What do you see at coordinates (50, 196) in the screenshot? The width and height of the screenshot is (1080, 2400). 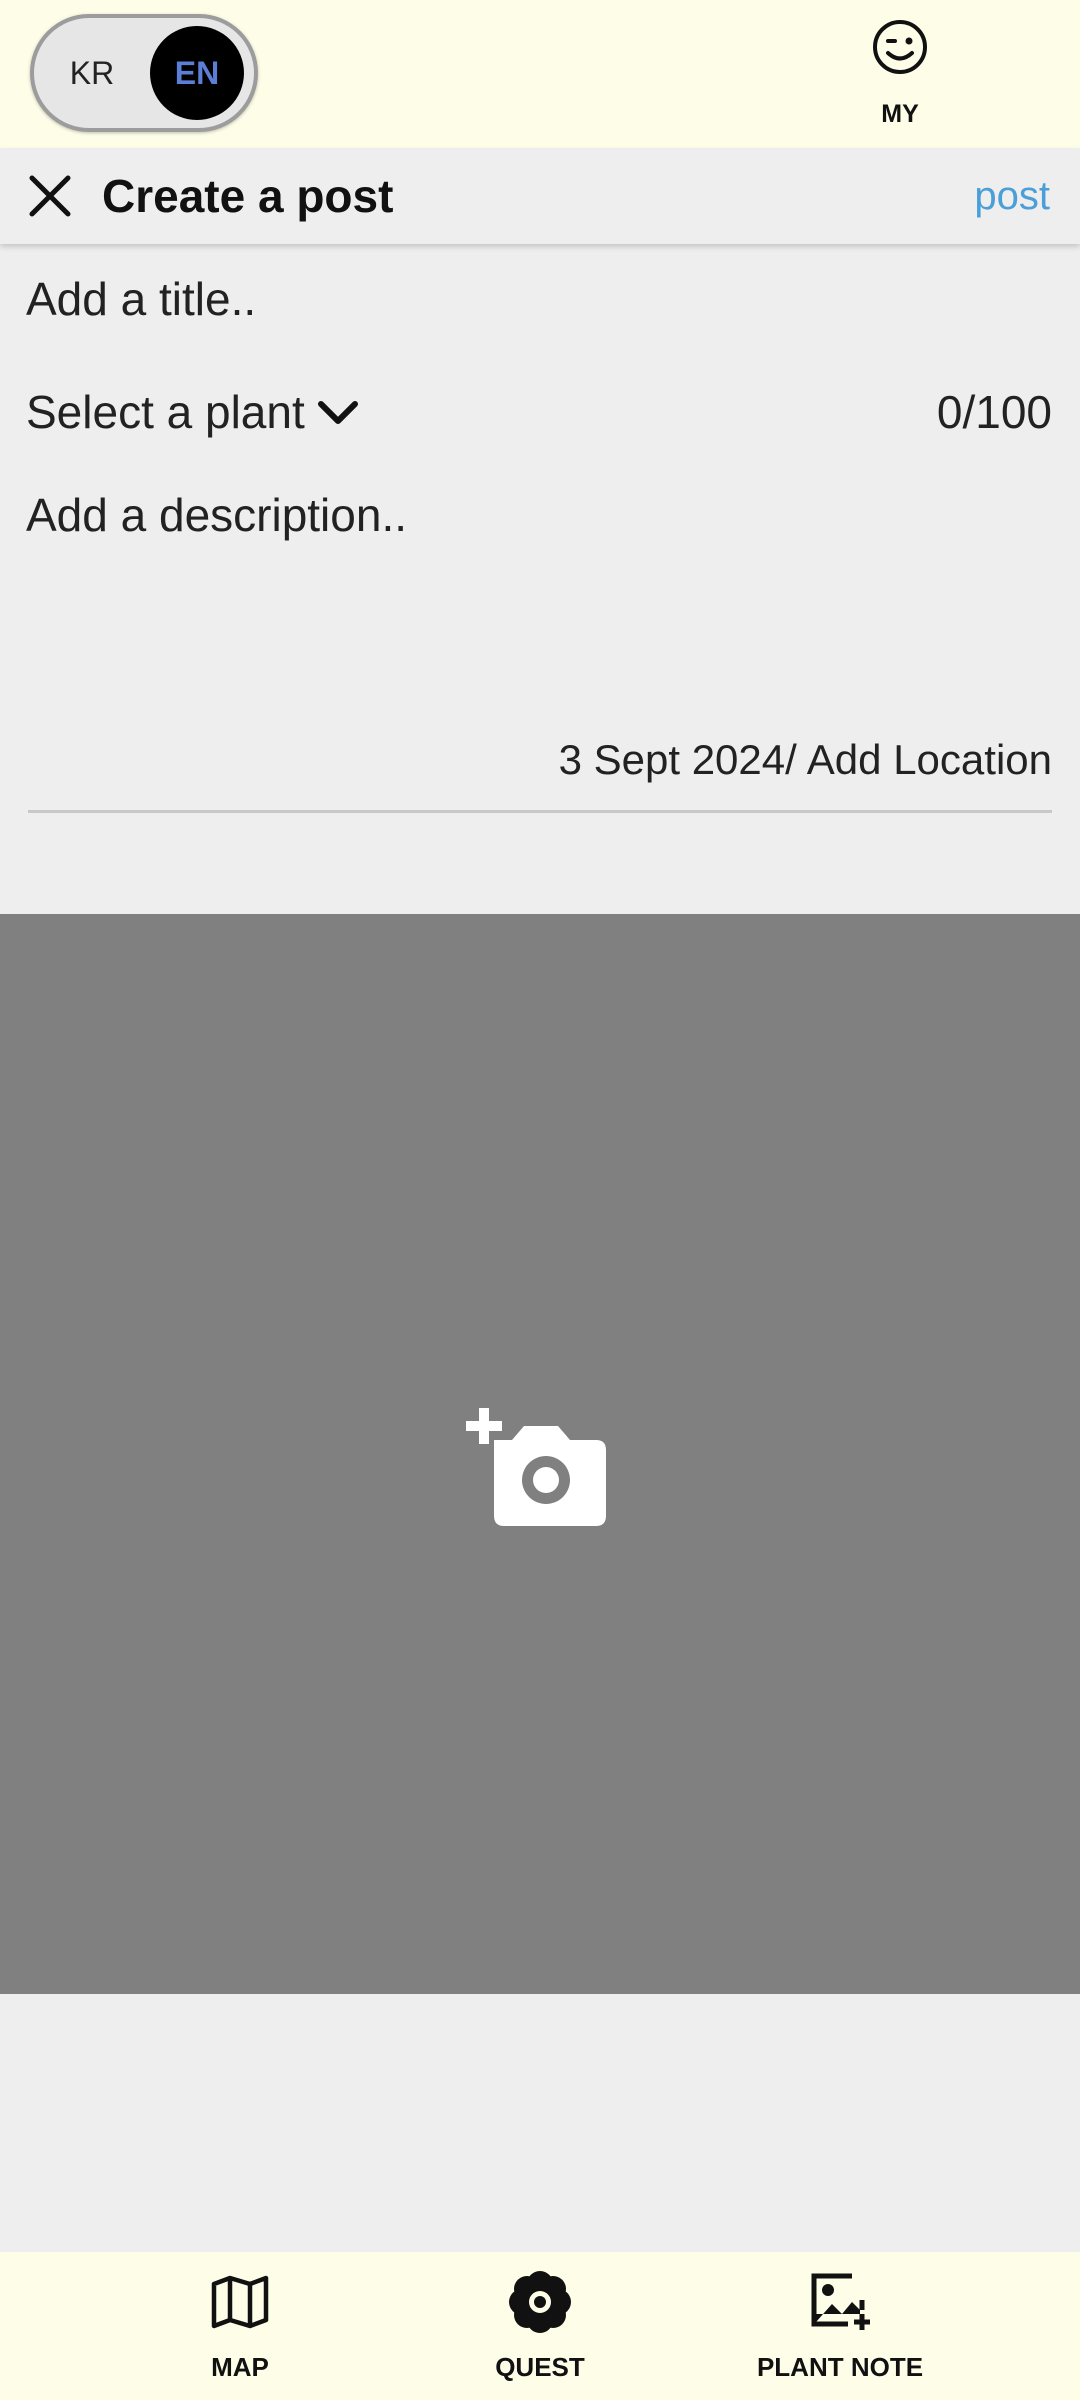 I see `close-icon` at bounding box center [50, 196].